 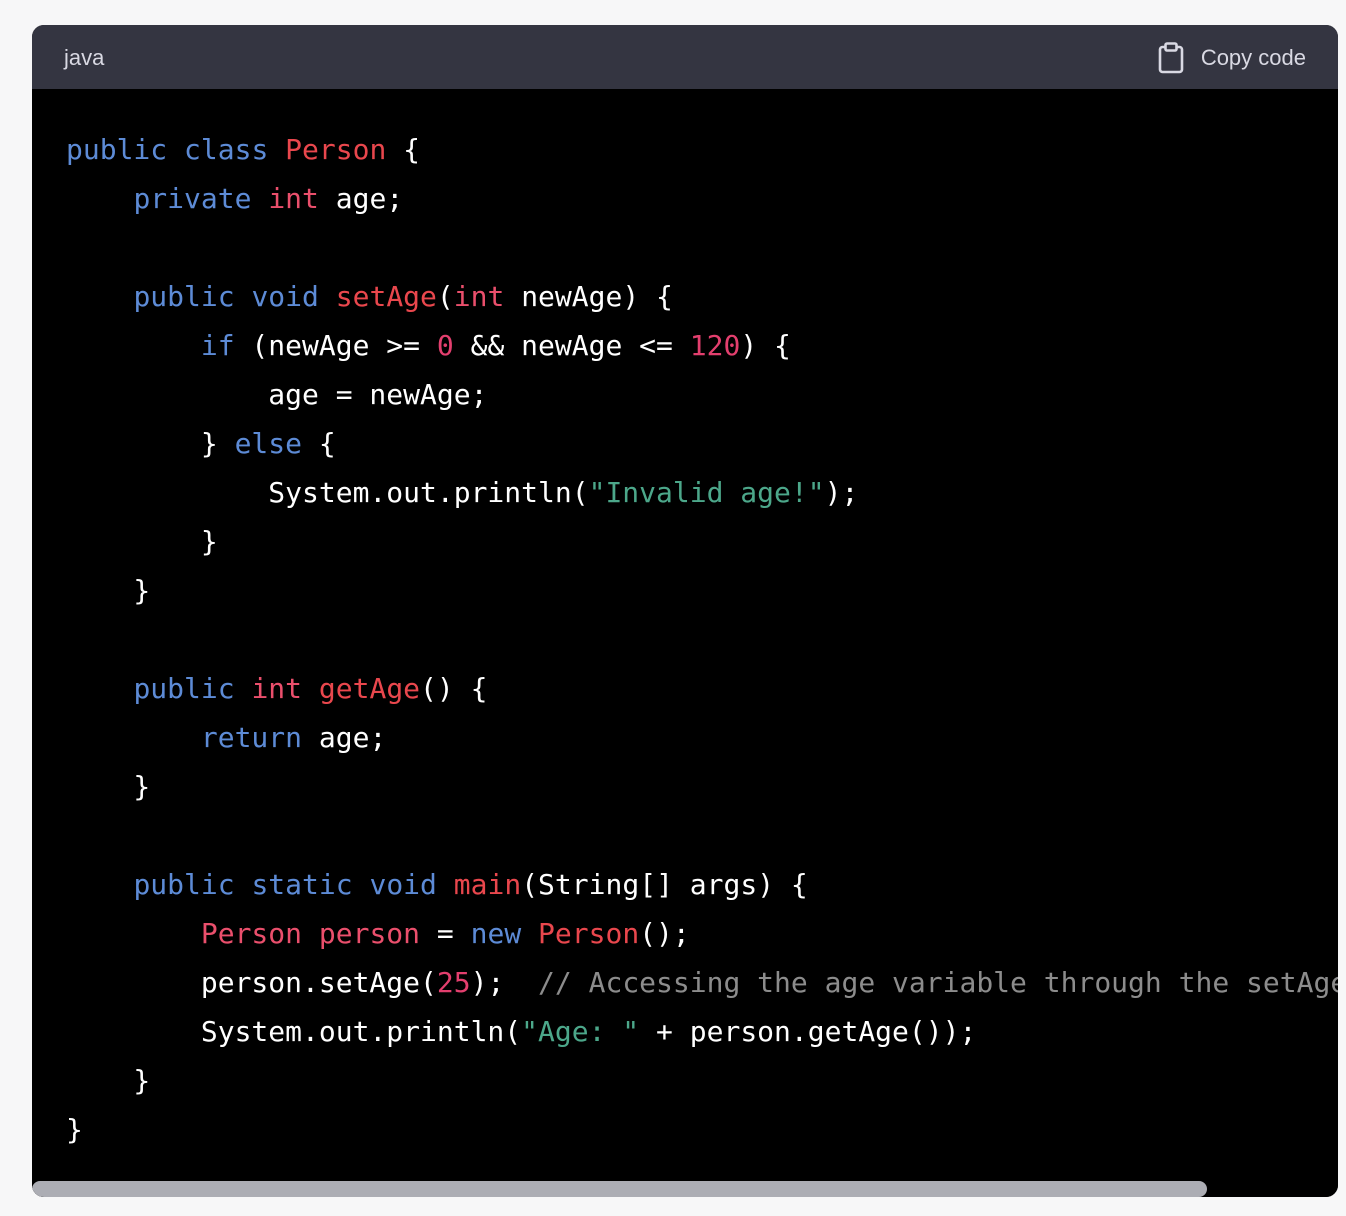 I want to click on code-line: private int age;, so click(x=702, y=198).